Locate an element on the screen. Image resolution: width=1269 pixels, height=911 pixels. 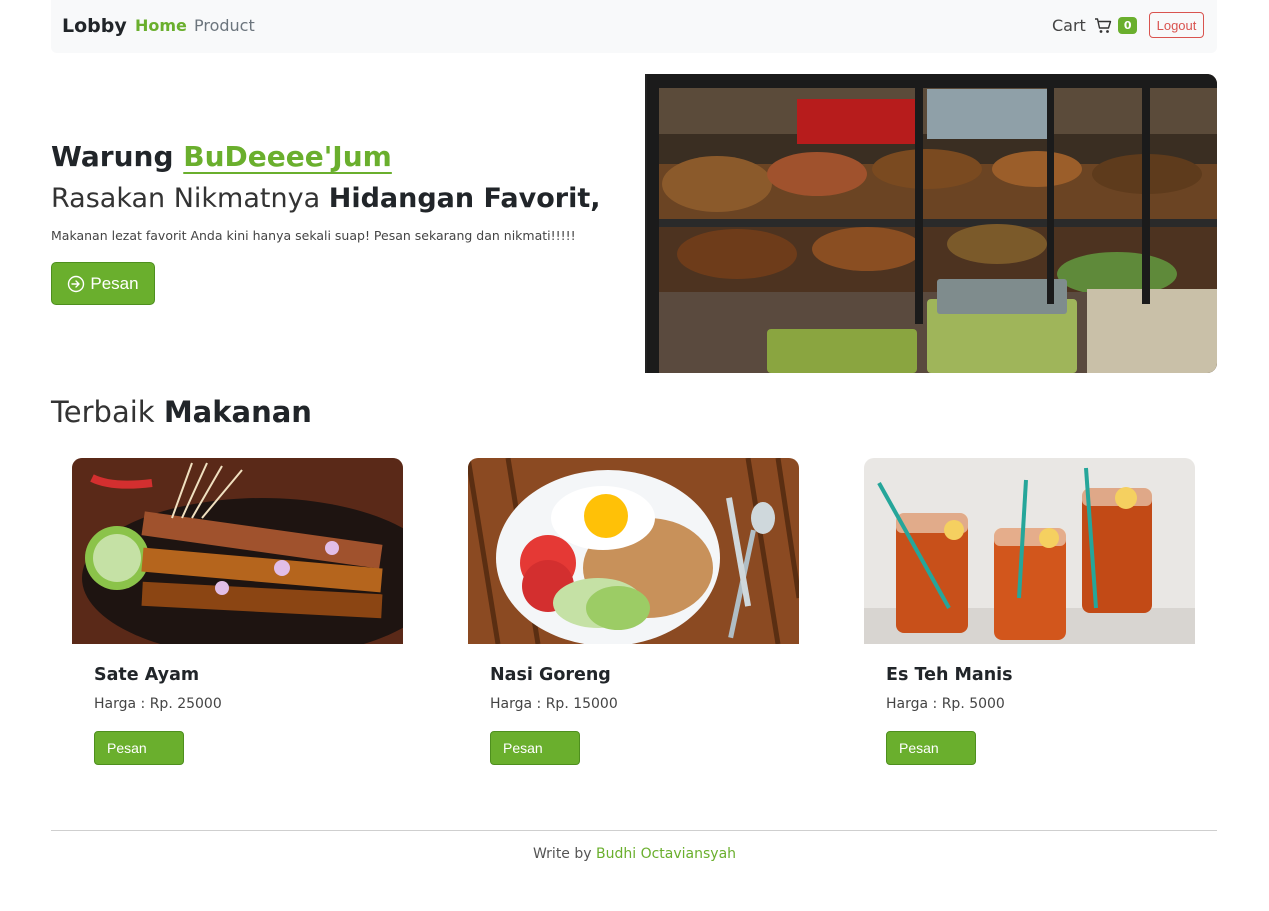
footer-prefix: Write by is located at coordinates (562, 854).